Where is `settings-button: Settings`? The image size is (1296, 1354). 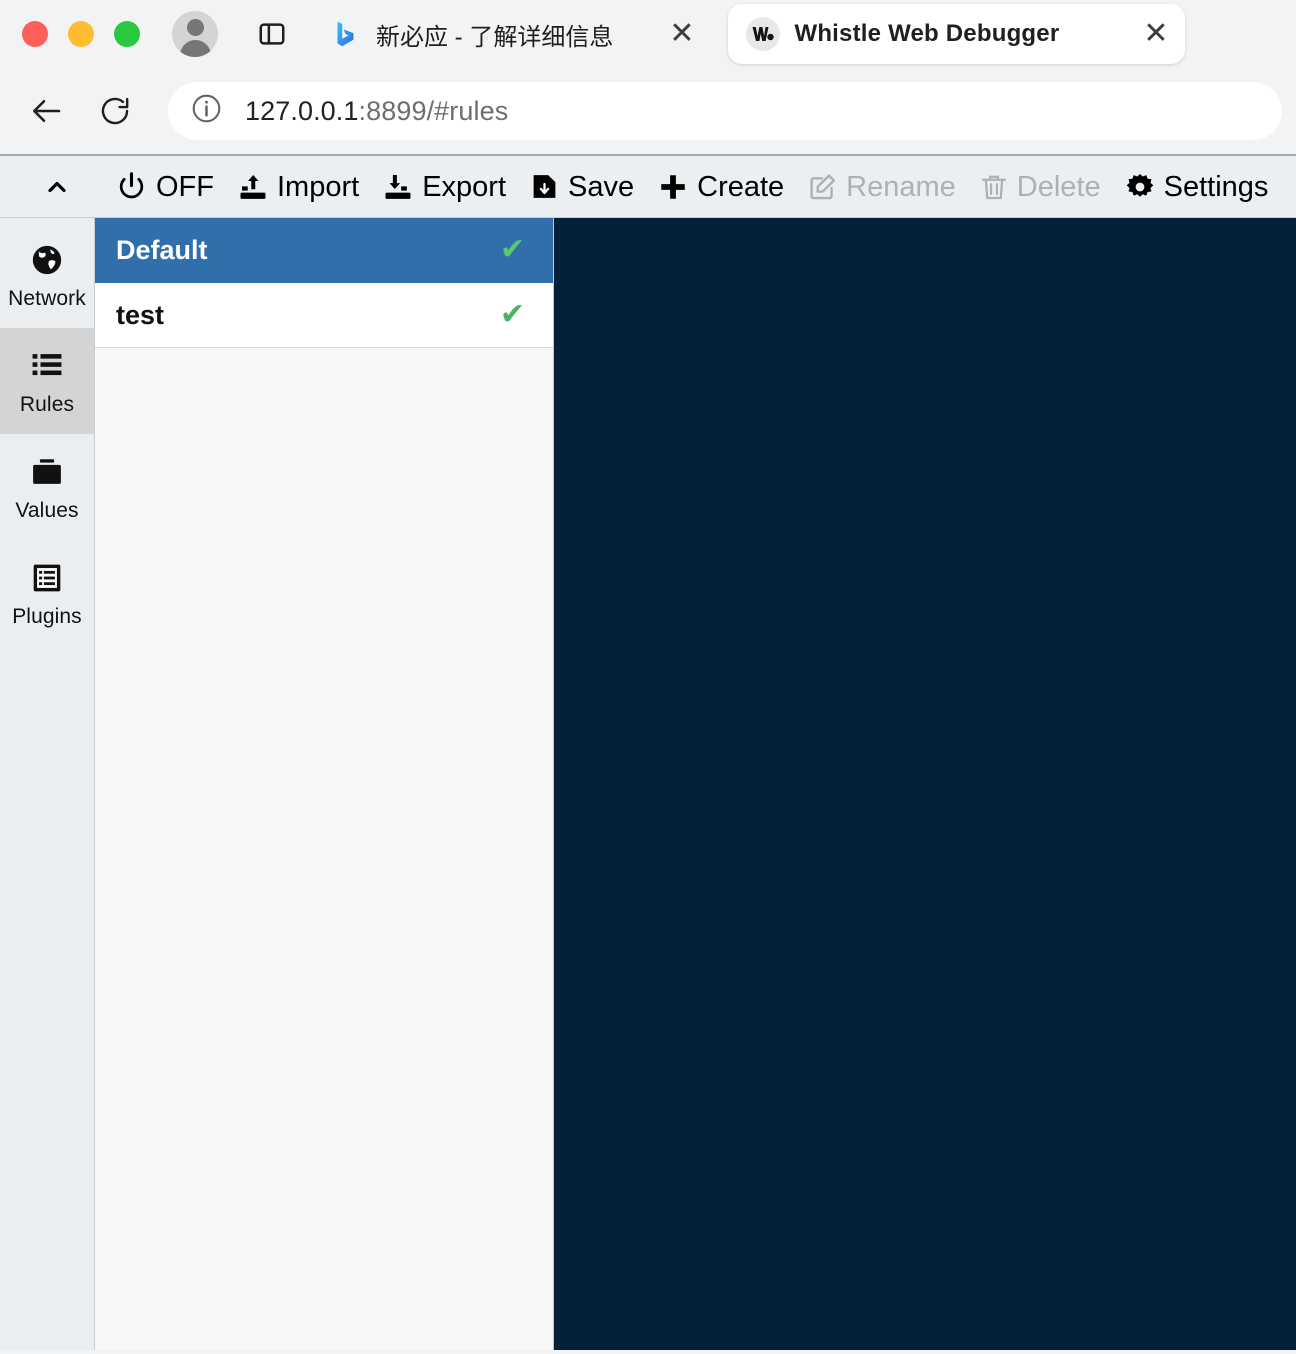 settings-button: Settings is located at coordinates (1197, 186).